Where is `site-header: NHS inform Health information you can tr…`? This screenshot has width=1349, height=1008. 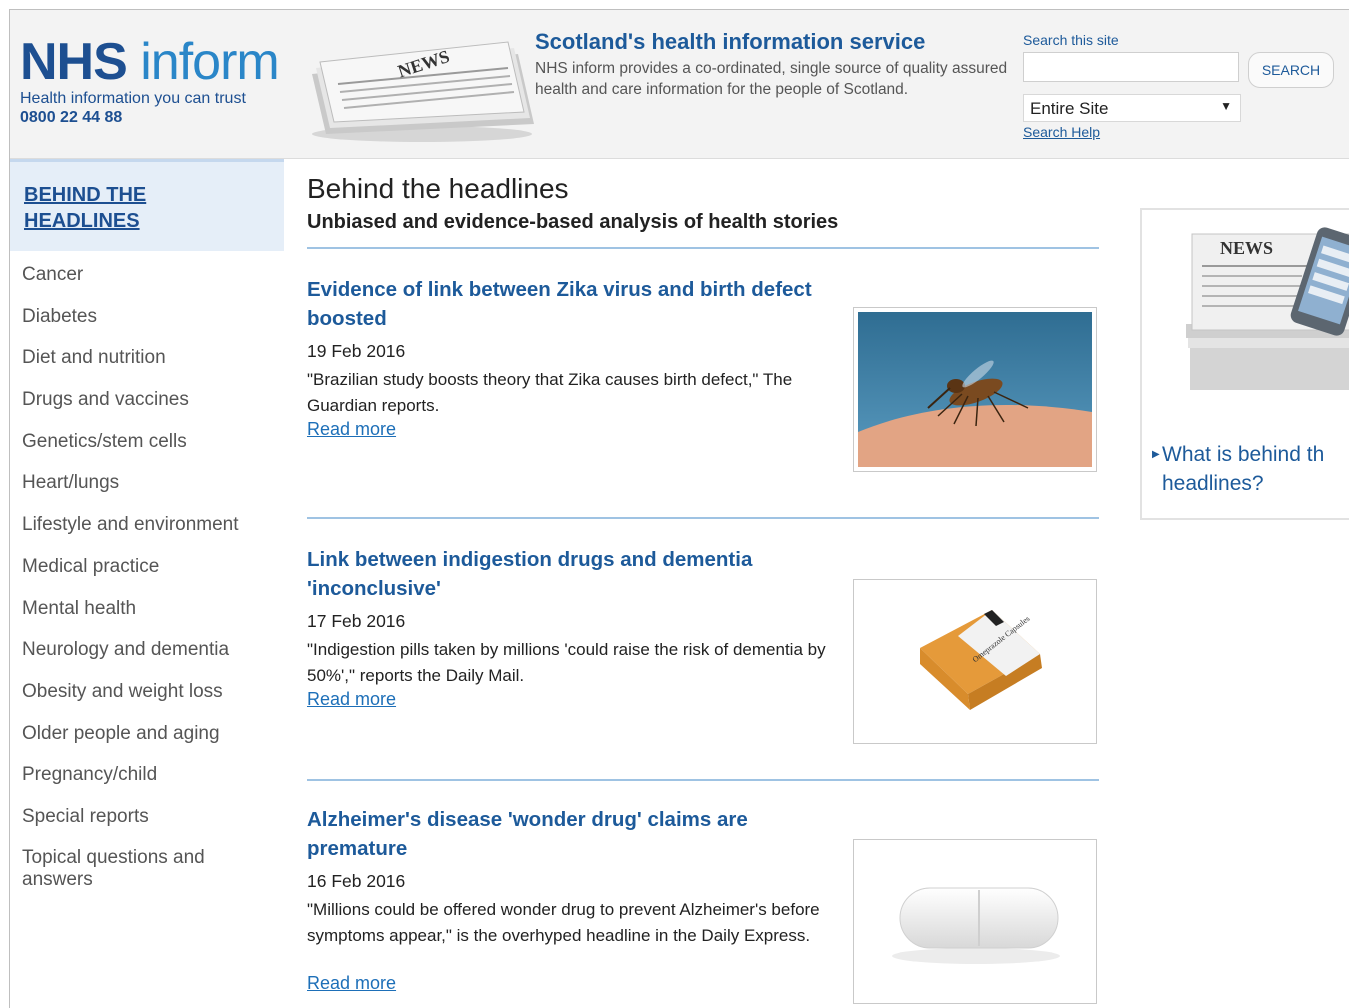 site-header: NHS inform Health information you can tr… is located at coordinates (679, 84).